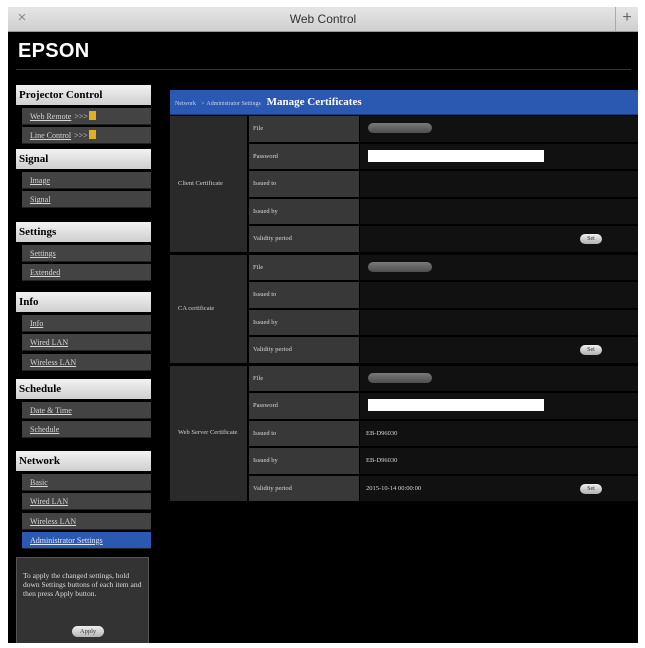 The height and width of the screenshot is (648, 645). What do you see at coordinates (208, 184) in the screenshot?
I see `group-label-client-certificate: Client Certificate` at bounding box center [208, 184].